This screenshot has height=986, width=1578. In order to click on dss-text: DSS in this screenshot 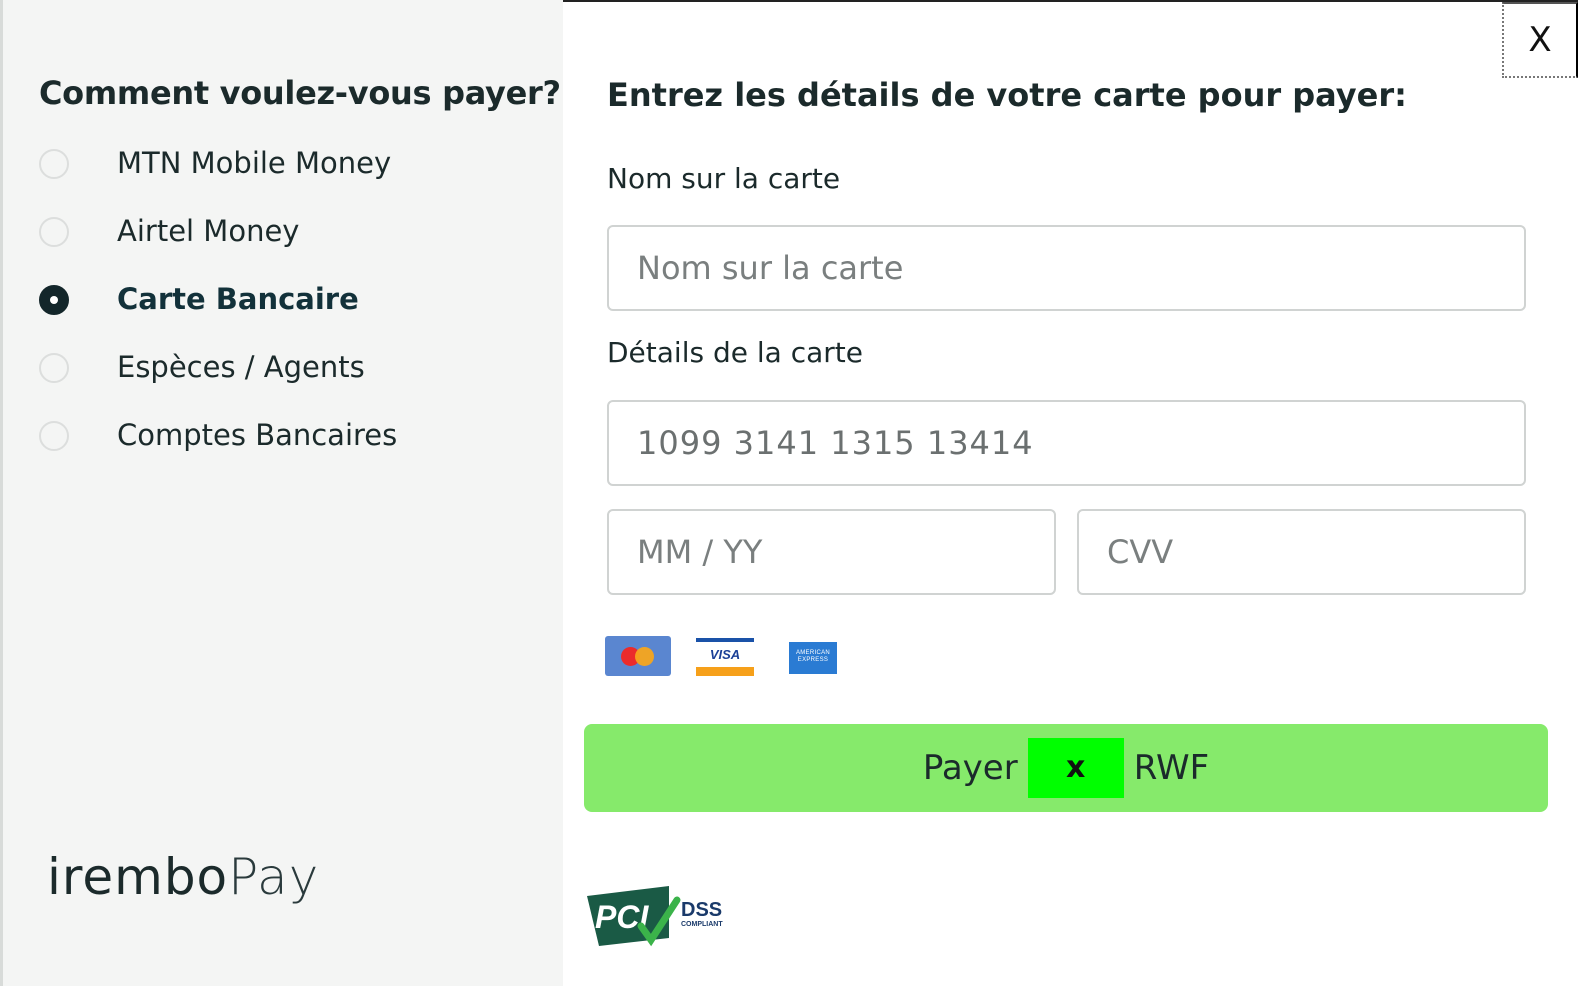, I will do `click(701, 910)`.